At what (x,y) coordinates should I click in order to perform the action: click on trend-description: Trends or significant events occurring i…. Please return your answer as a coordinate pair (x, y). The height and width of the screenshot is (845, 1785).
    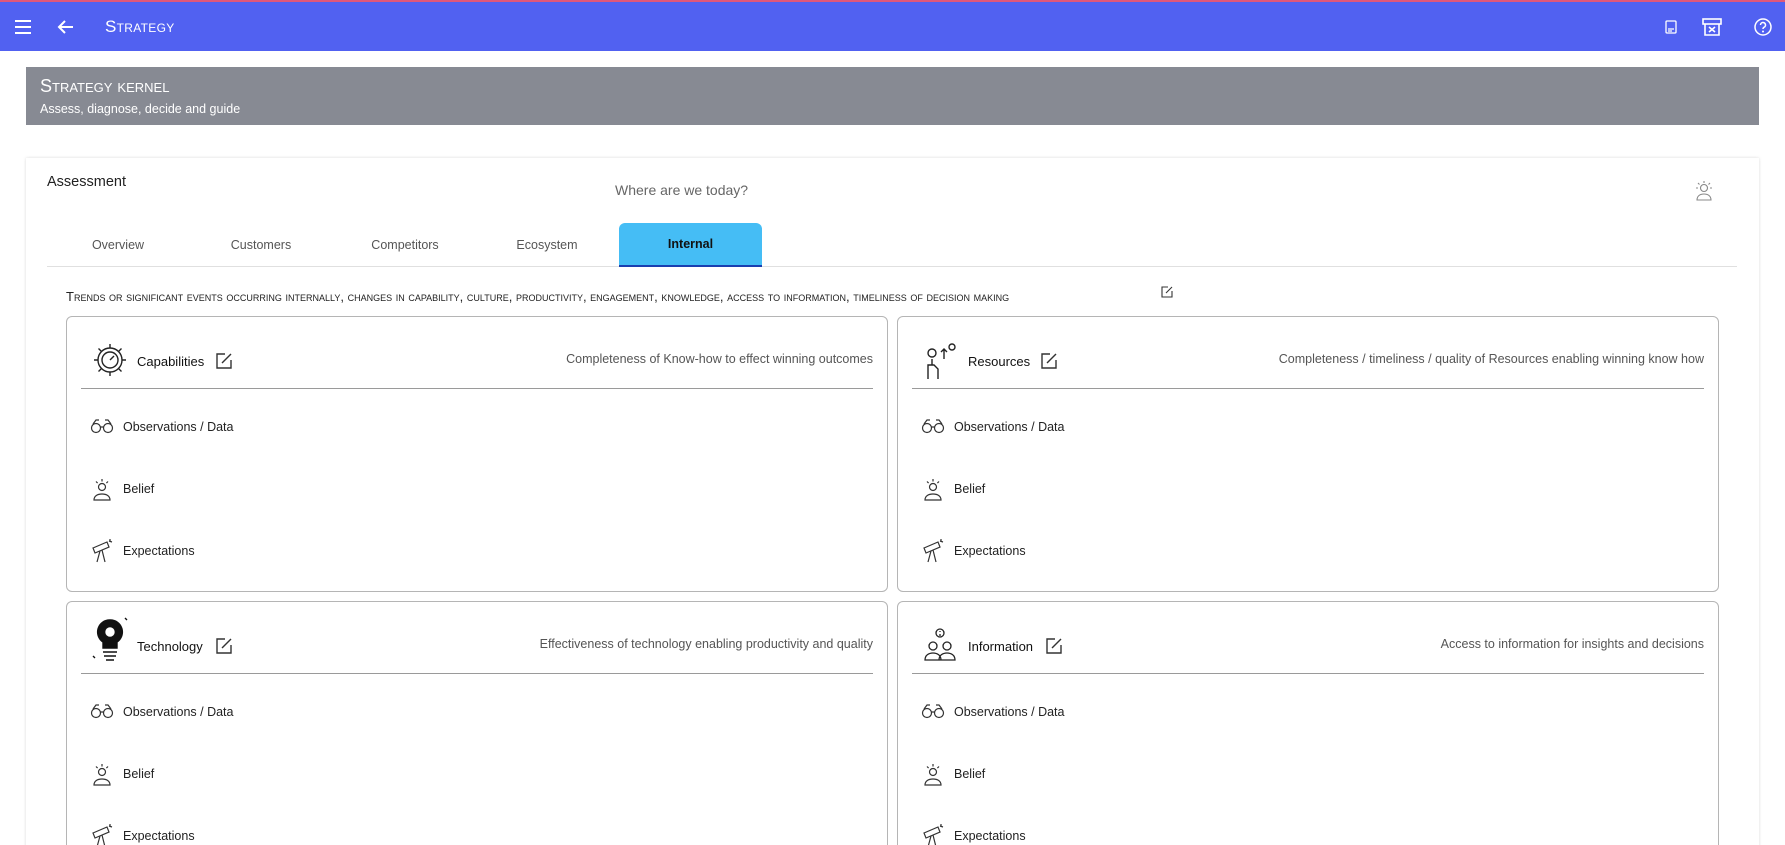
    Looking at the image, I should click on (538, 296).